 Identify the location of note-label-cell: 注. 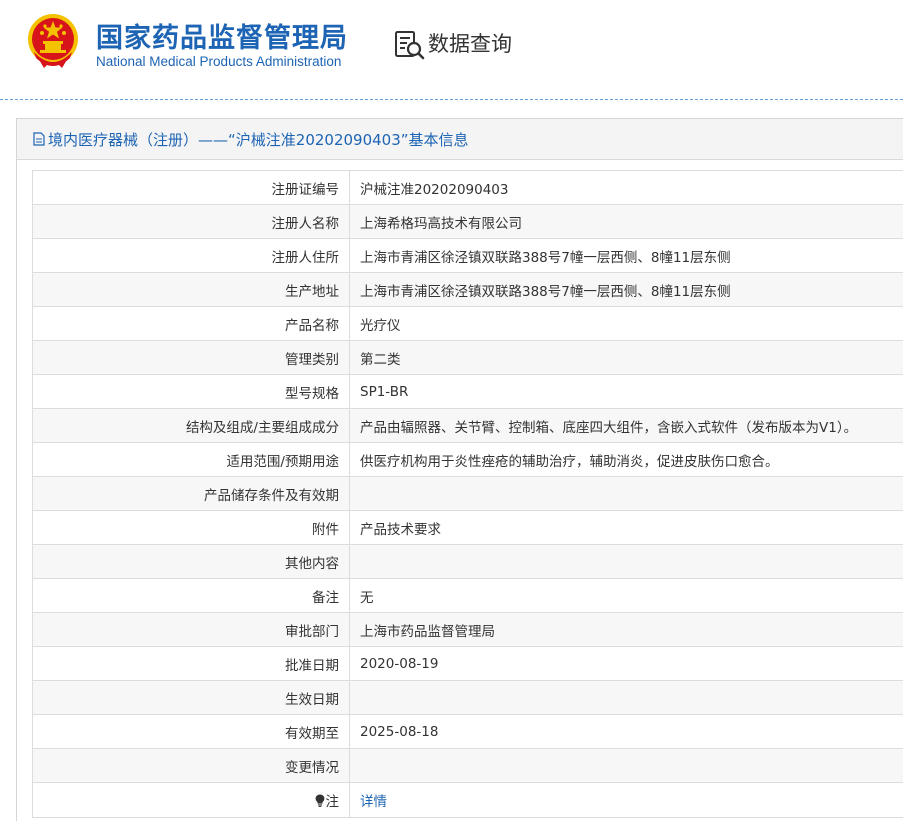
(191, 800).